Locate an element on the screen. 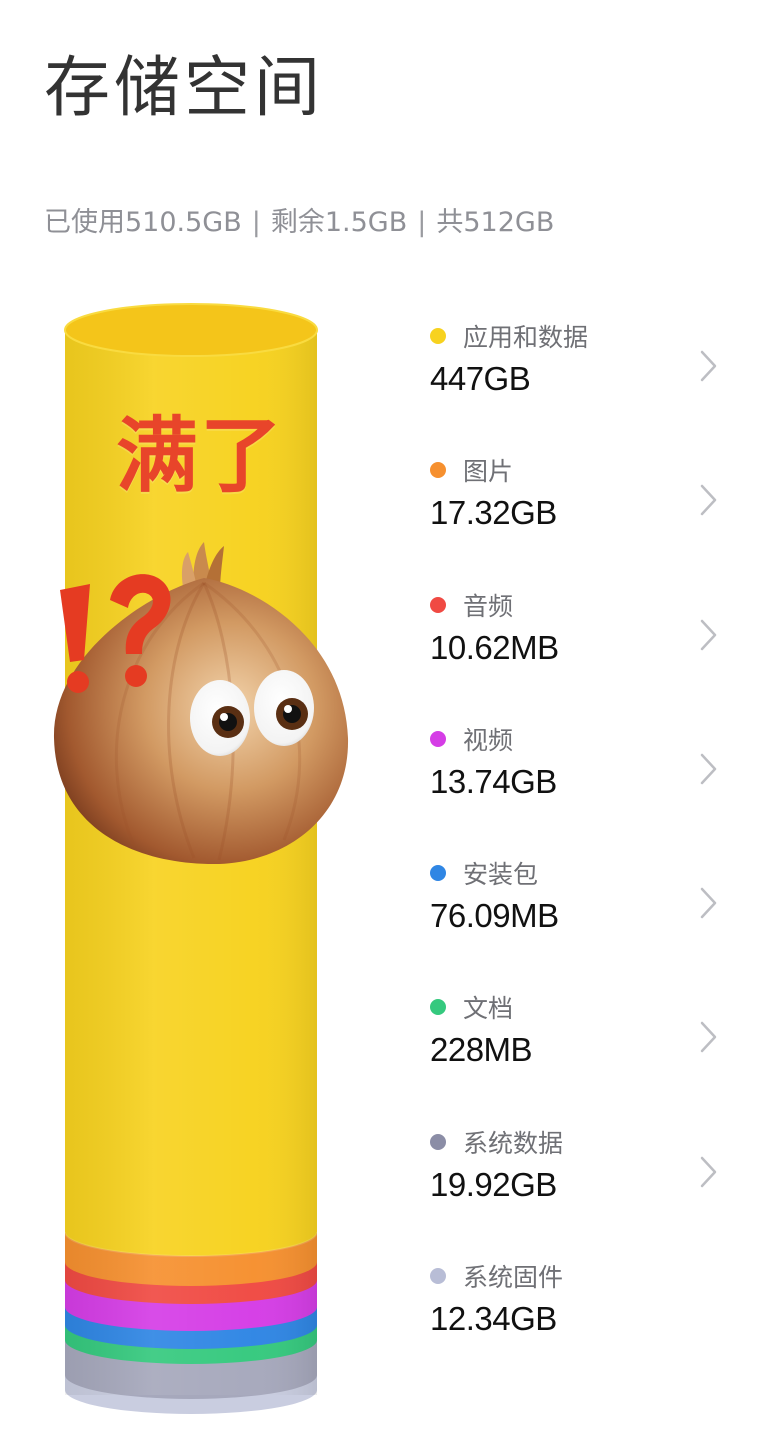  used-space: 已使用510.5GB is located at coordinates (143, 222).